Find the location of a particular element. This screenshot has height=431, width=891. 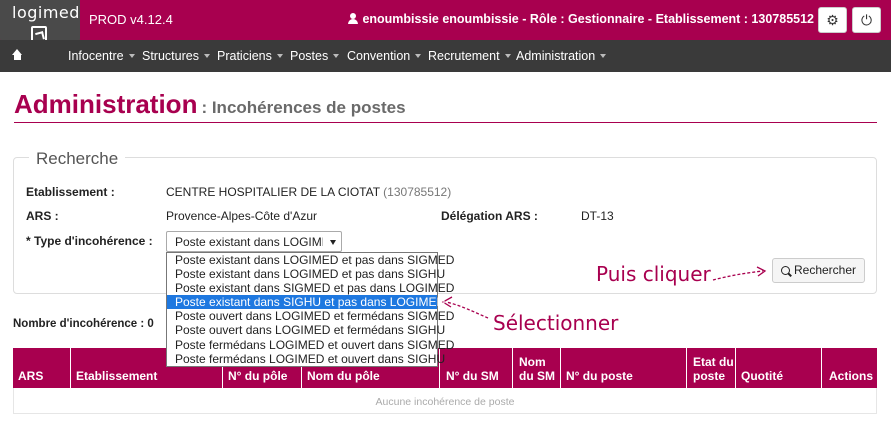

col-ars: ARS is located at coordinates (30, 376).